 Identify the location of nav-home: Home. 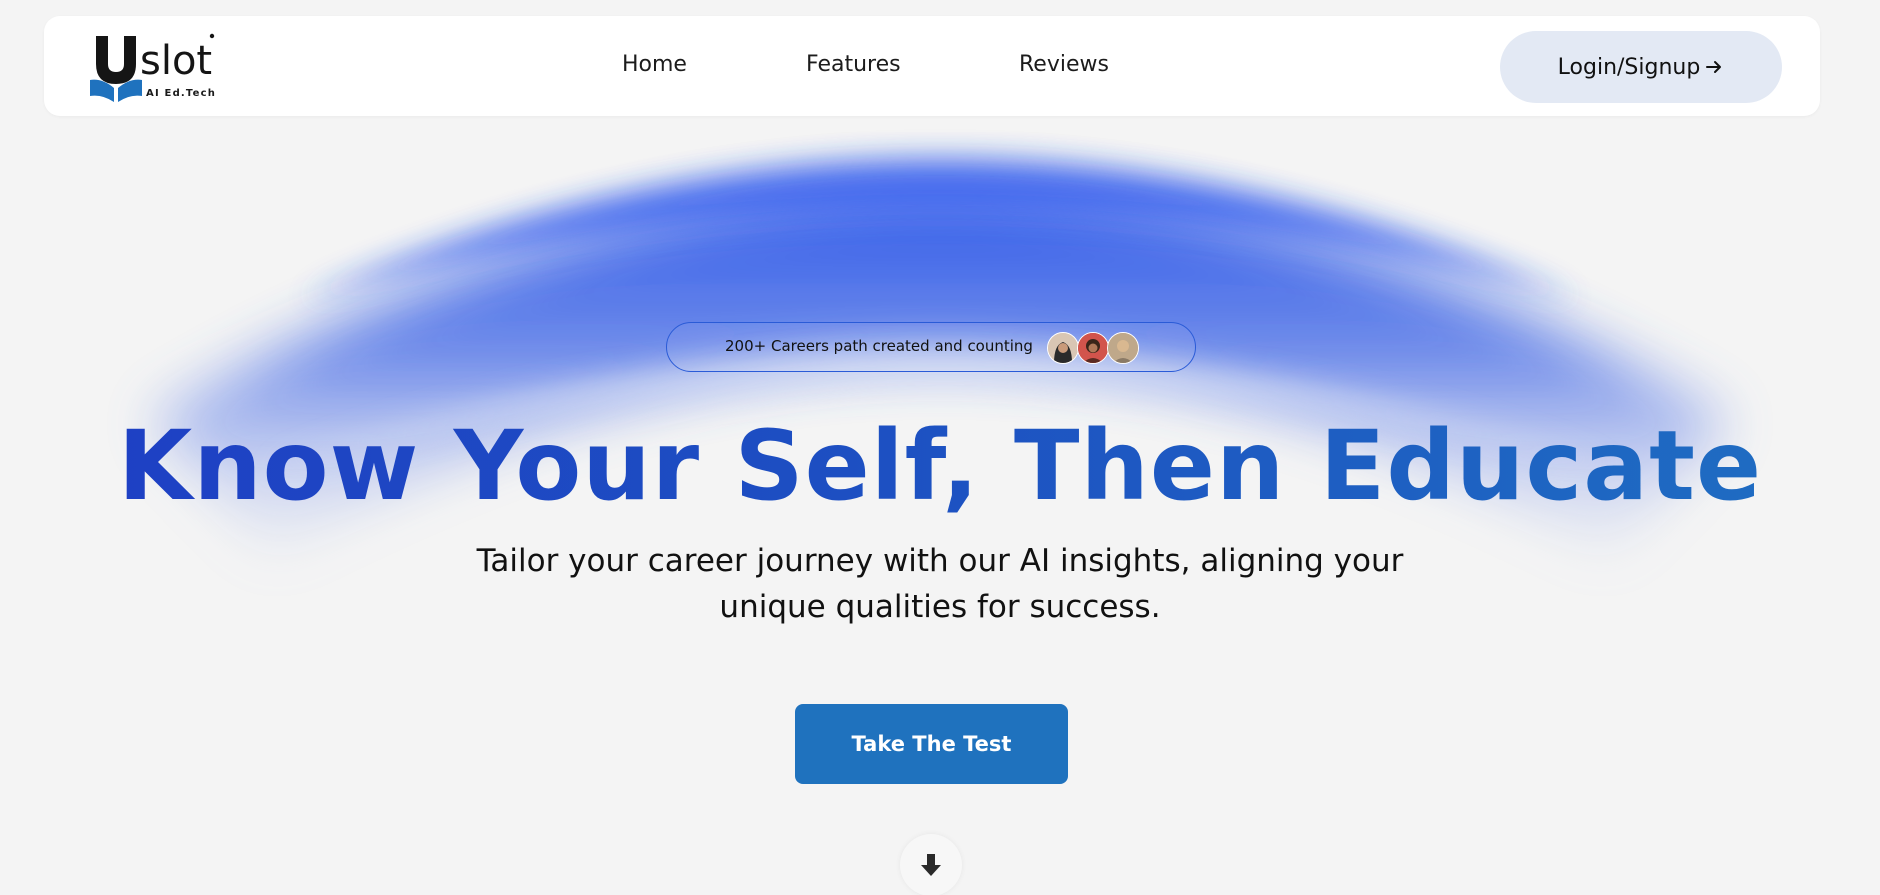
(654, 64).